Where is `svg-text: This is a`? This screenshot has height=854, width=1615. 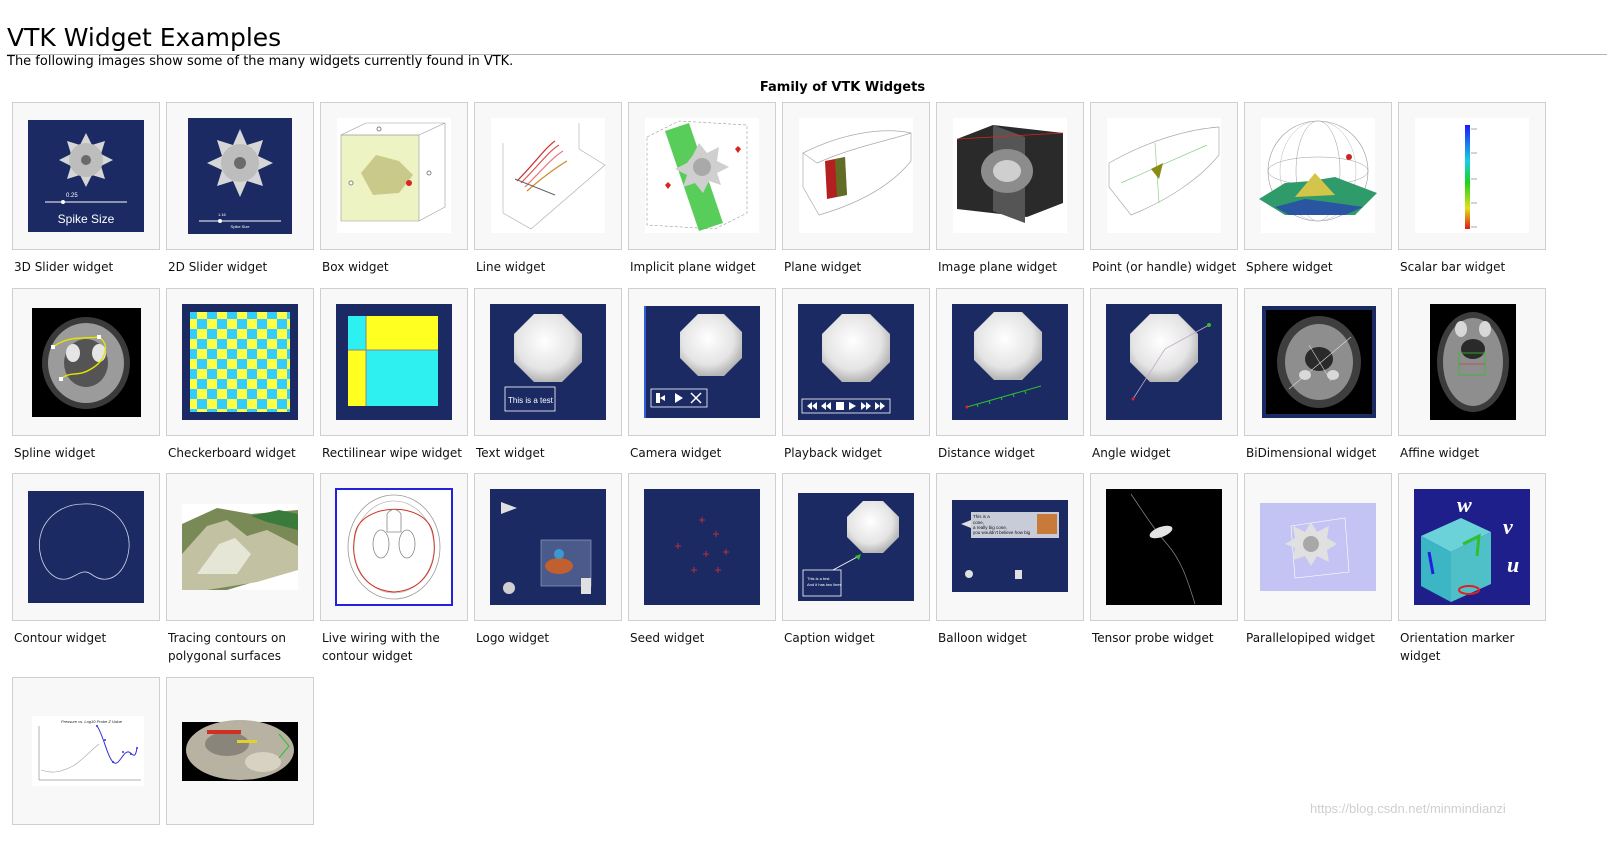
svg-text: This is a is located at coordinates (981, 516).